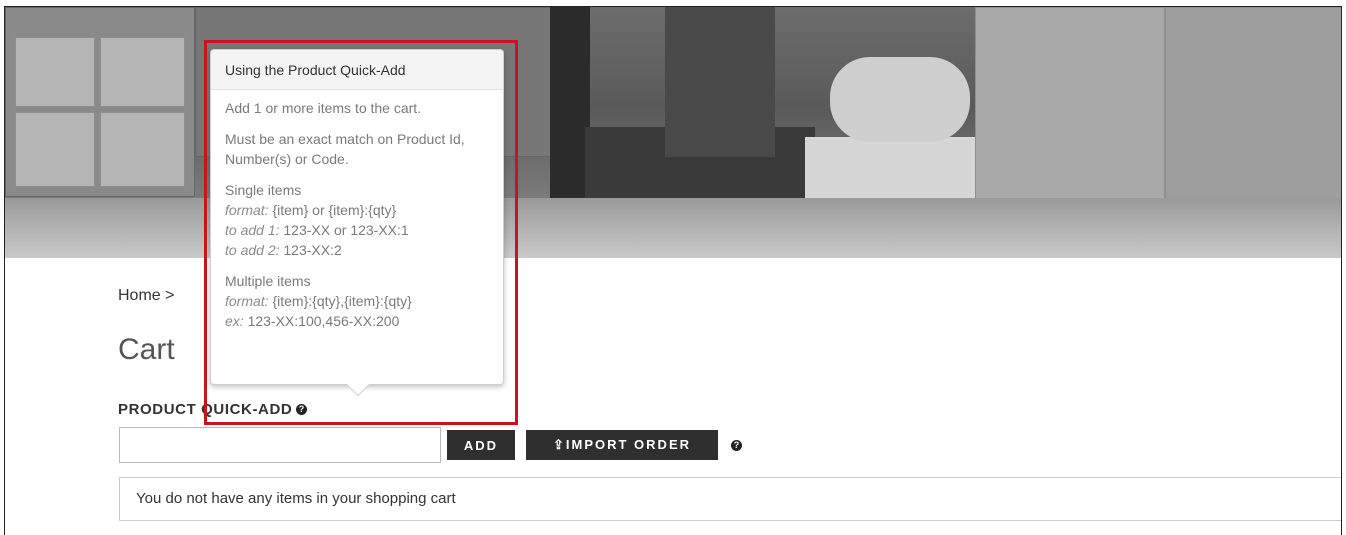 This screenshot has width=1346, height=535. Describe the element at coordinates (139, 295) in the screenshot. I see `breadcrumb-home-link: Home` at that location.